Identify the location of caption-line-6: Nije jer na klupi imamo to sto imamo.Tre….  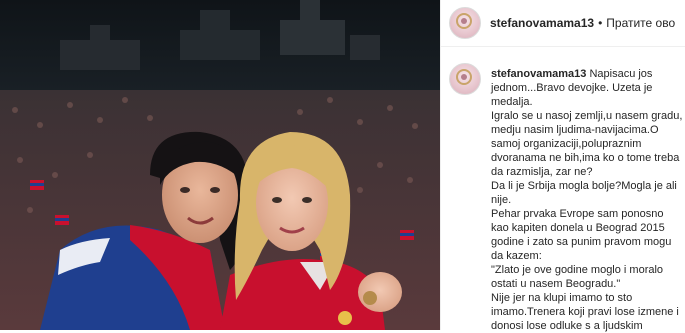
(585, 312).